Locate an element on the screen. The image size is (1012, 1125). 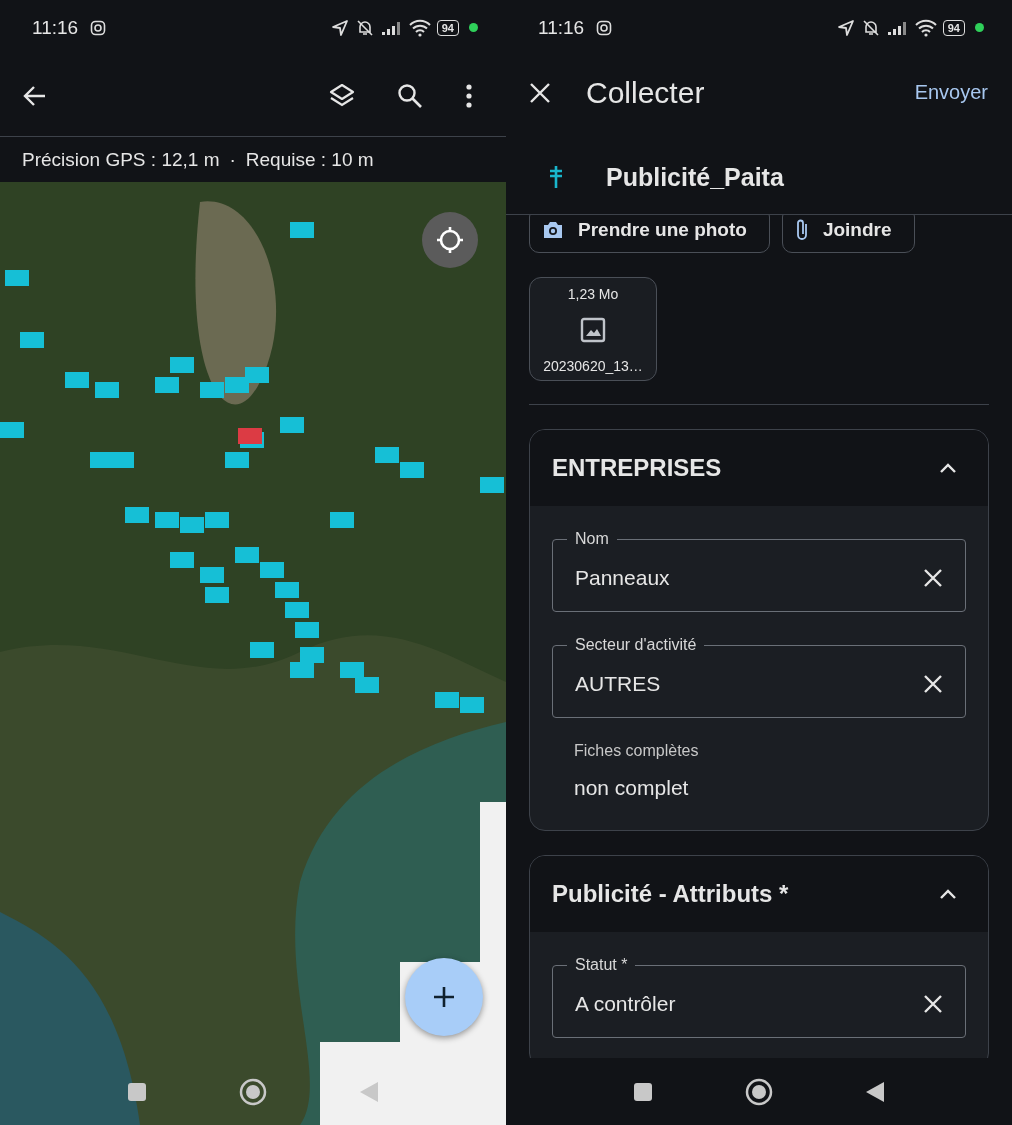
image-icon is located at coordinates (593, 330).